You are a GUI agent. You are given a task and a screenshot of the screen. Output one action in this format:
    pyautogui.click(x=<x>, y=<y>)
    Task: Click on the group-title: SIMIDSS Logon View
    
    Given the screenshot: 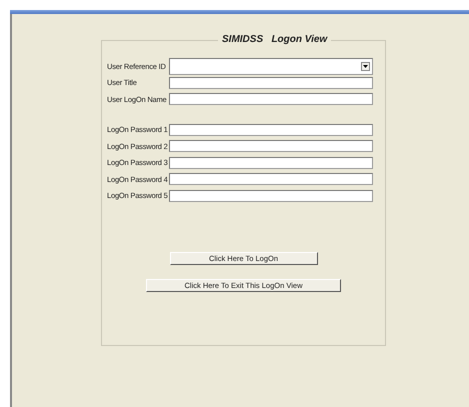 What is the action you would take?
    pyautogui.click(x=275, y=39)
    